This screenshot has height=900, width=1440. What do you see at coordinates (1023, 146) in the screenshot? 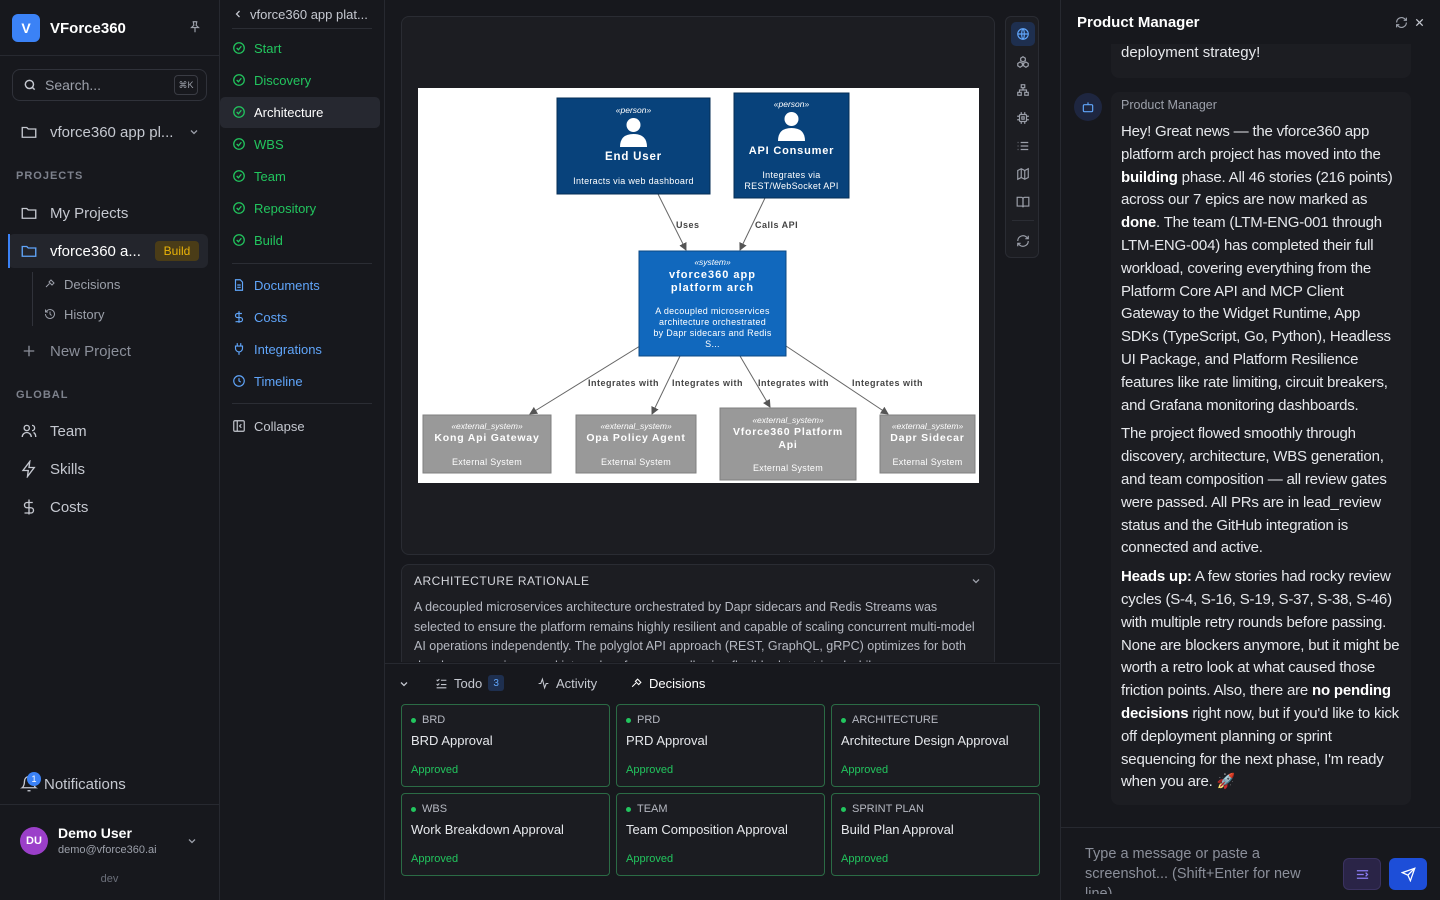
I see `list-view-button` at bounding box center [1023, 146].